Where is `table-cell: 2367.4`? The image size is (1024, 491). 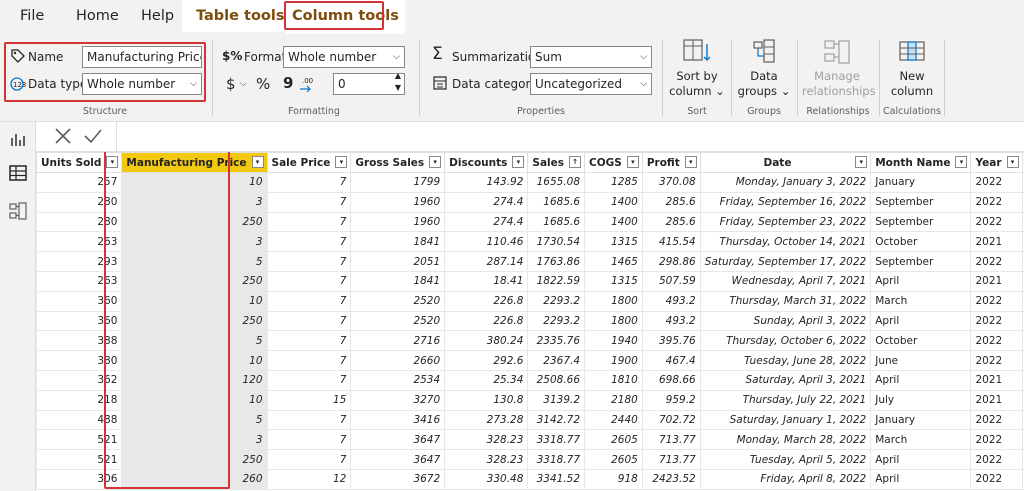 table-cell: 2367.4 is located at coordinates (556, 360).